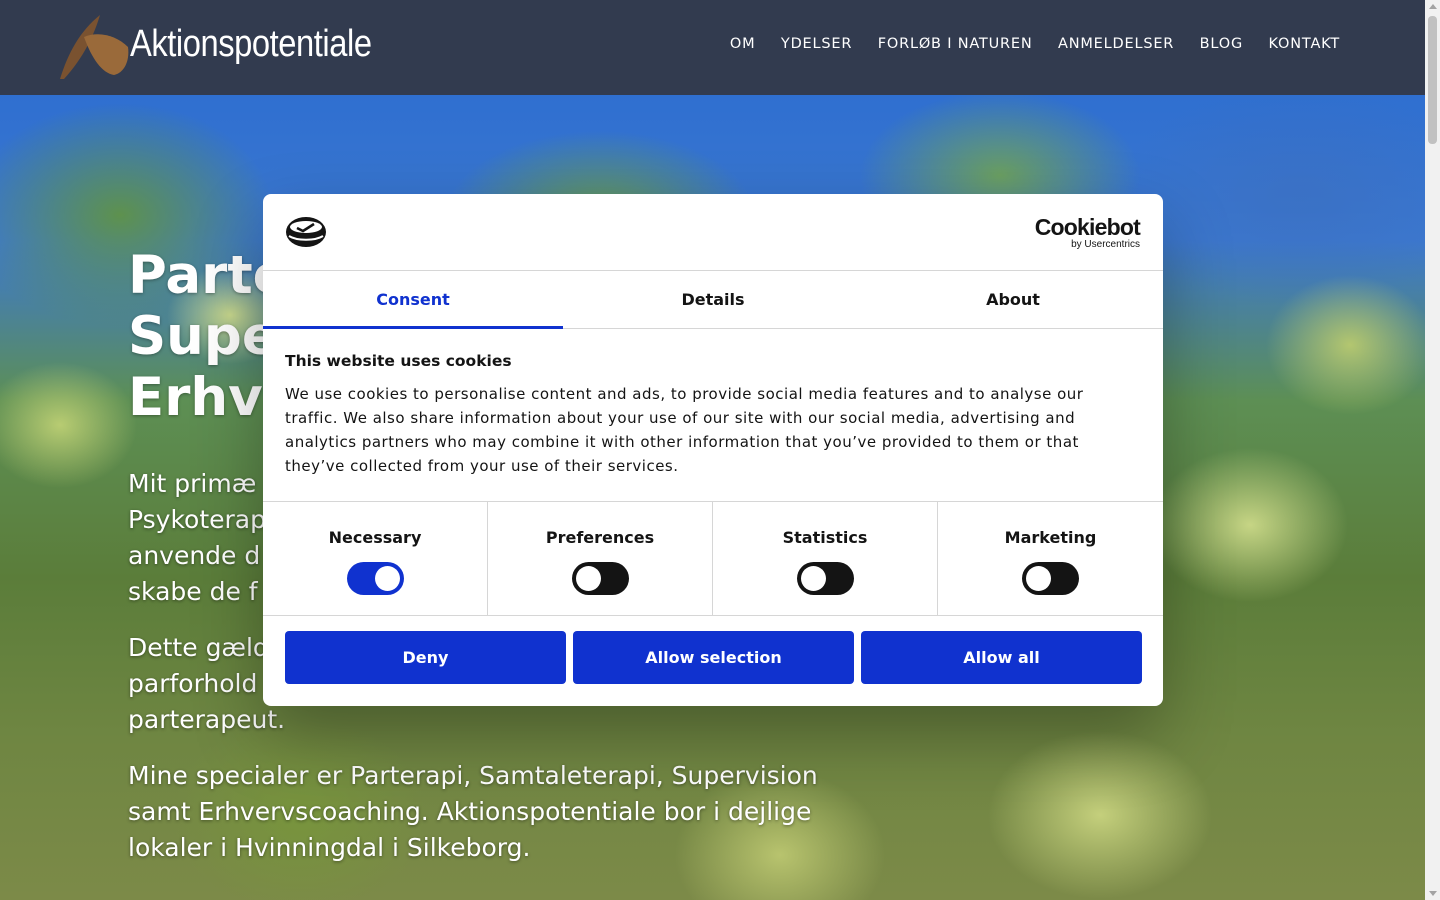 The height and width of the screenshot is (900, 1440). Describe the element at coordinates (413, 300) in the screenshot. I see `tab-consent: Consent` at that location.